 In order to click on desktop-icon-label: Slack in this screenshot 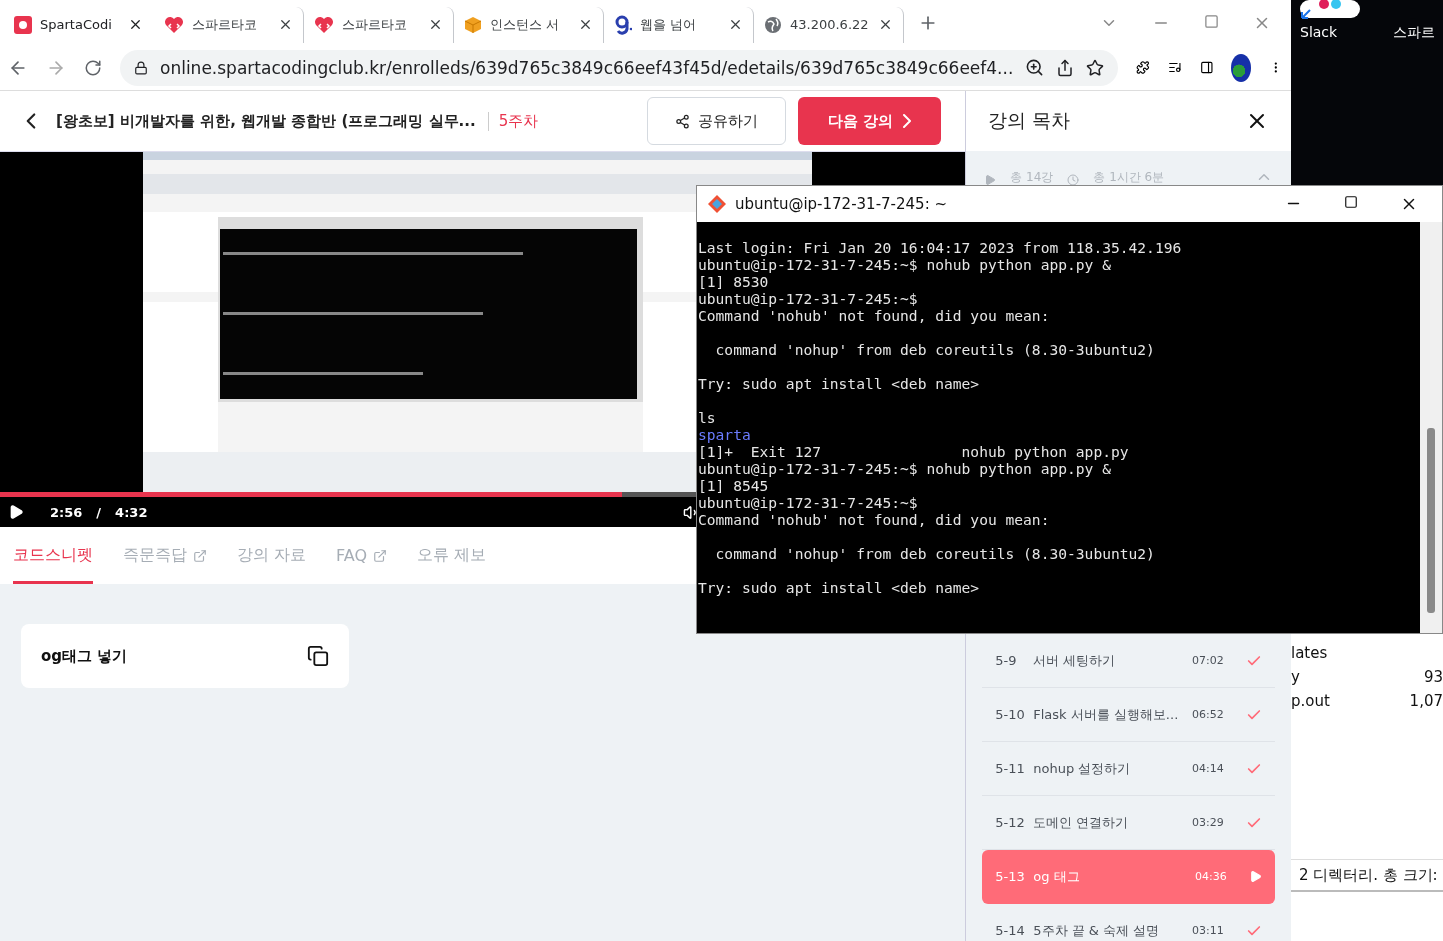, I will do `click(1319, 32)`.